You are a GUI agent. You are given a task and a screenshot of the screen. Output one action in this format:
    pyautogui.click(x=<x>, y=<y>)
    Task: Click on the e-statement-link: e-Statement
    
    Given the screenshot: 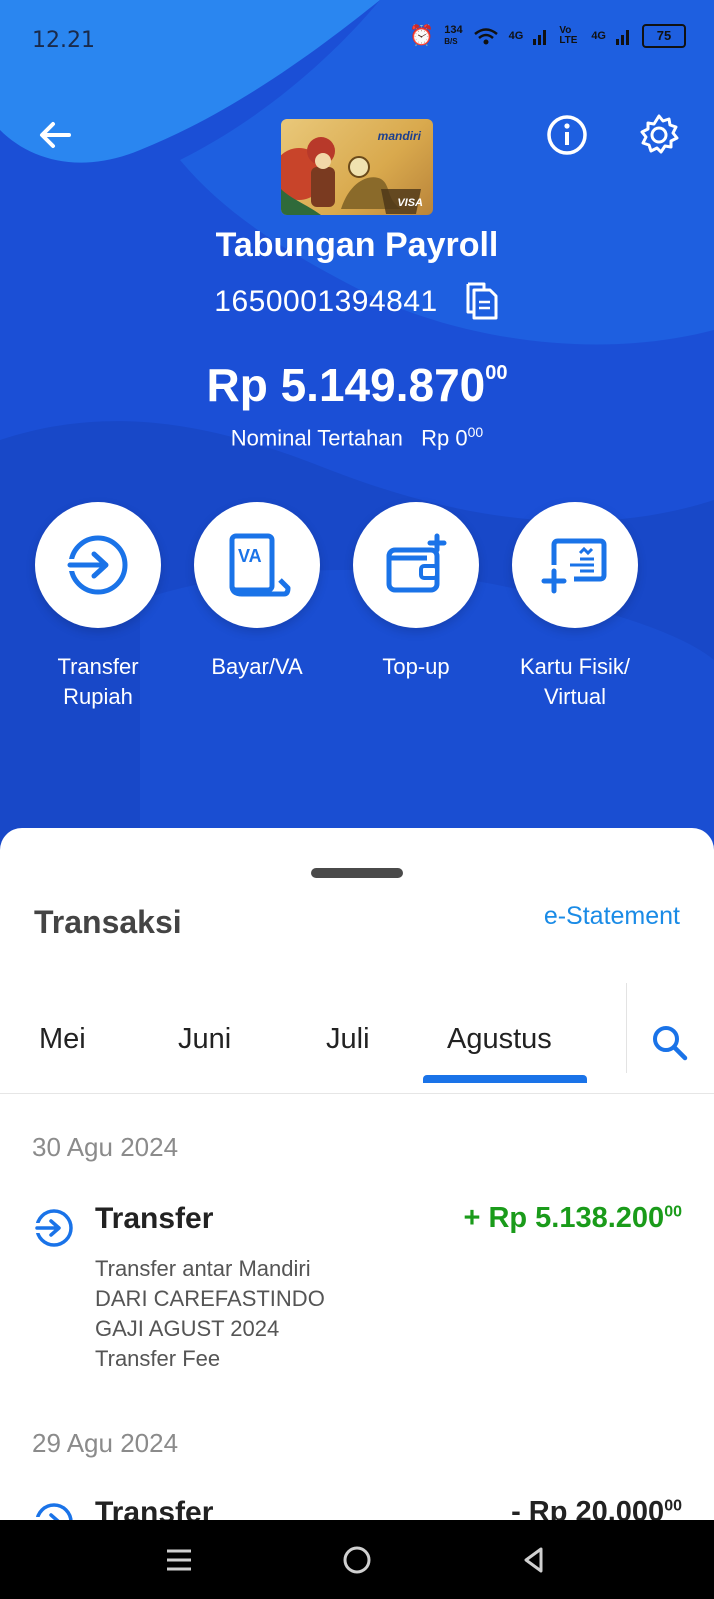 What is the action you would take?
    pyautogui.click(x=612, y=916)
    